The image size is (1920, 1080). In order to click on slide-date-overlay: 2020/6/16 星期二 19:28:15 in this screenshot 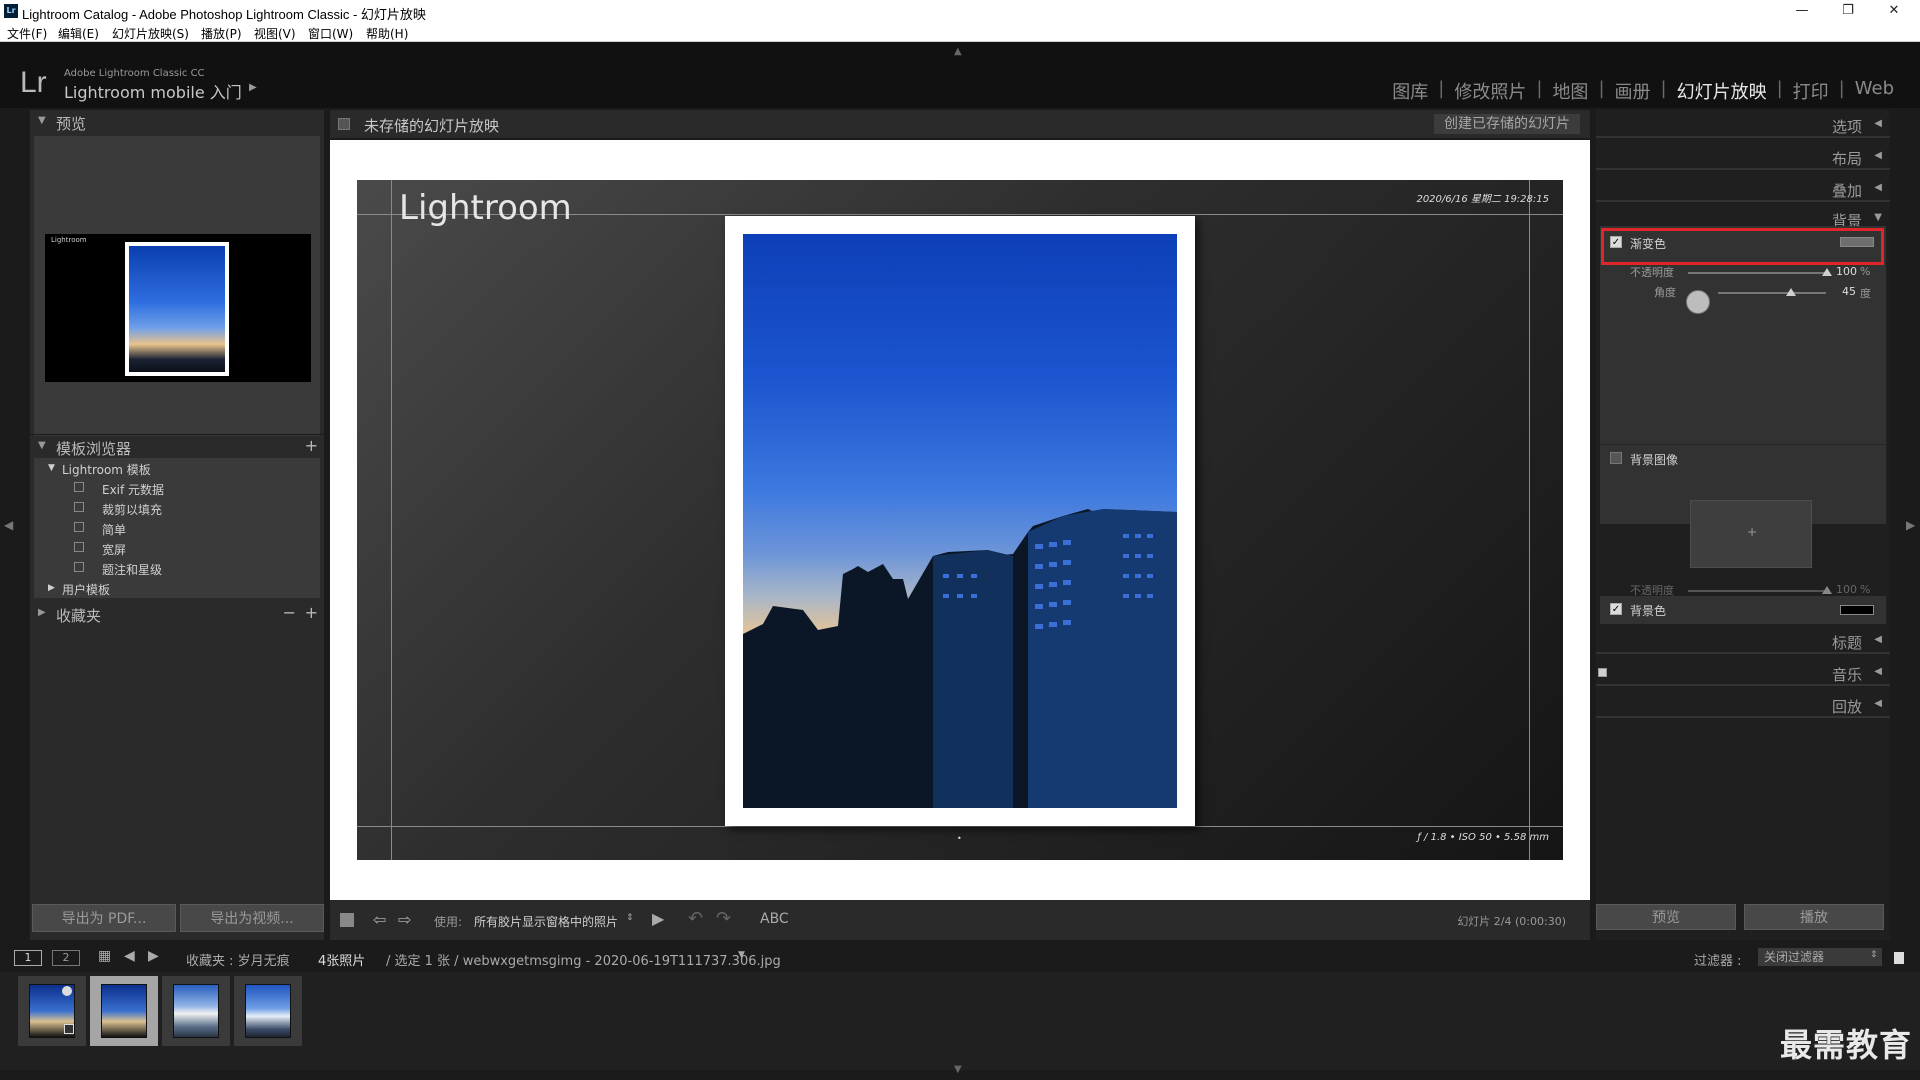, I will do `click(1482, 197)`.